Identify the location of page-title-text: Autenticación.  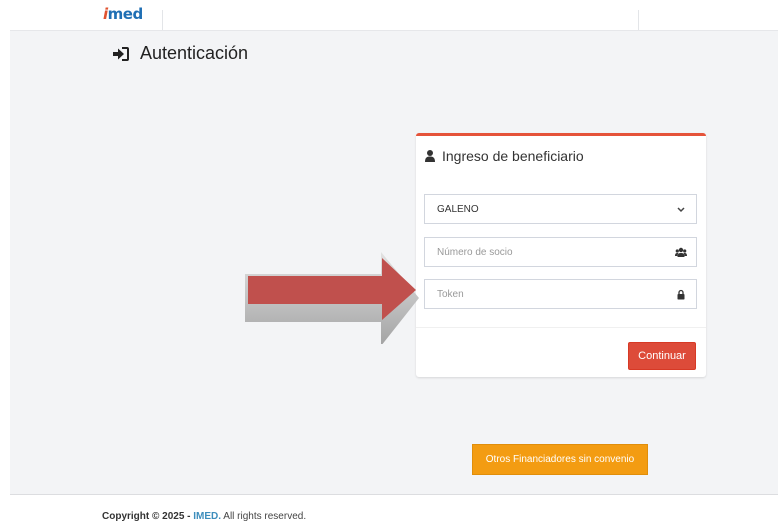
(194, 53).